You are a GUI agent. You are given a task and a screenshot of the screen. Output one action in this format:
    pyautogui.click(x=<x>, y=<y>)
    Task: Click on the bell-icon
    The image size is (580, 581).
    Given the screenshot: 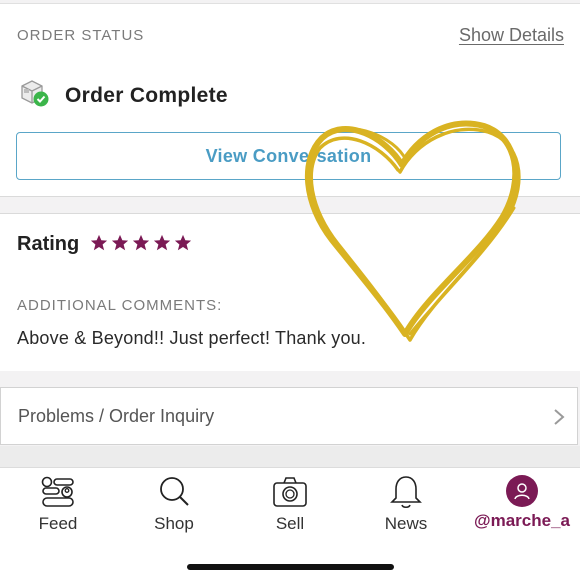 What is the action you would take?
    pyautogui.click(x=406, y=492)
    